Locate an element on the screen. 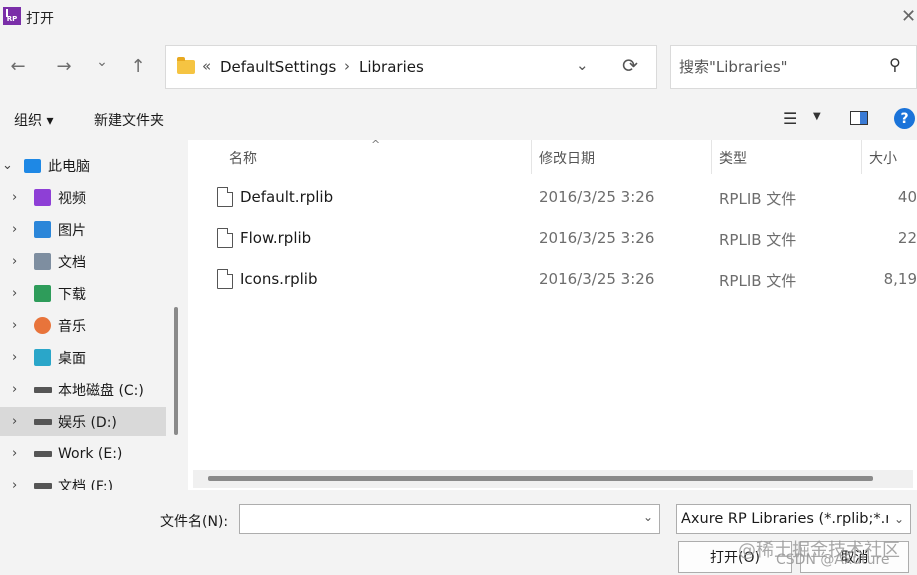 Image resolution: width=917 pixels, height=575 pixels. new-folder-button: 新建文件夹 is located at coordinates (129, 120).